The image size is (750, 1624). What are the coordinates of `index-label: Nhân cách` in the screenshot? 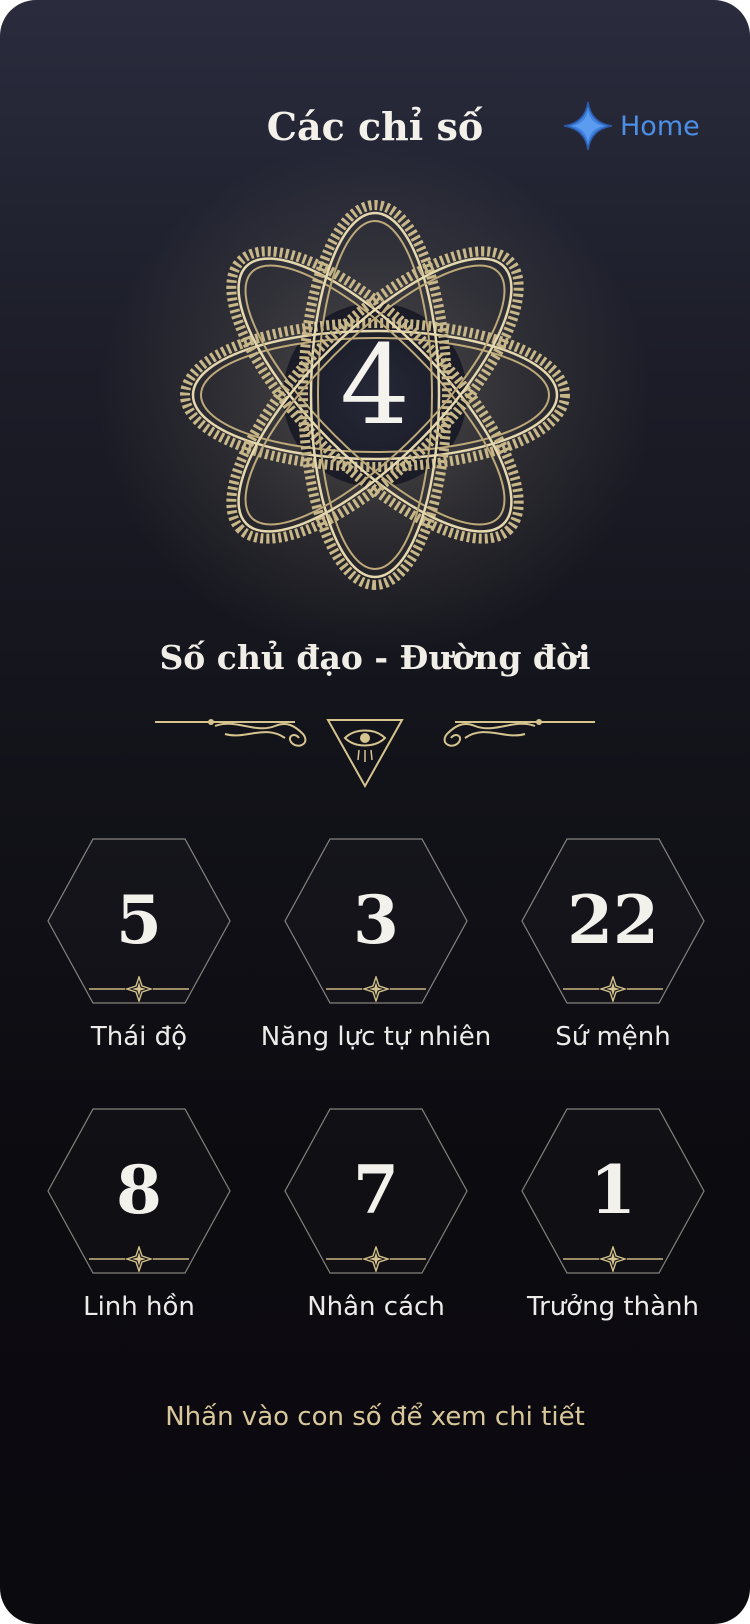 It's located at (376, 1307).